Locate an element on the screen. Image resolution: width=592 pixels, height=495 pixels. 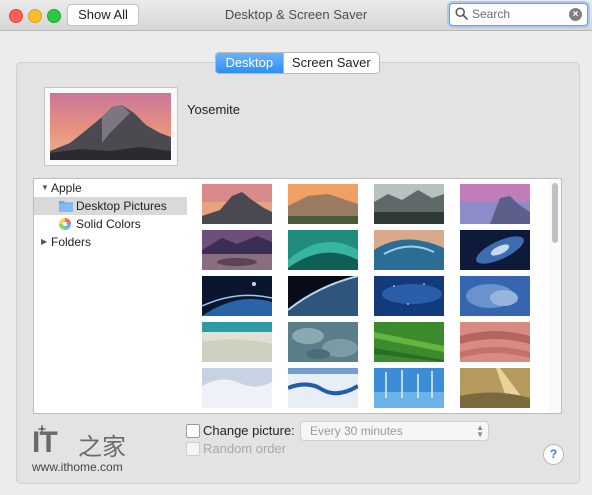
search-placeholder: Search is located at coordinates (491, 14).